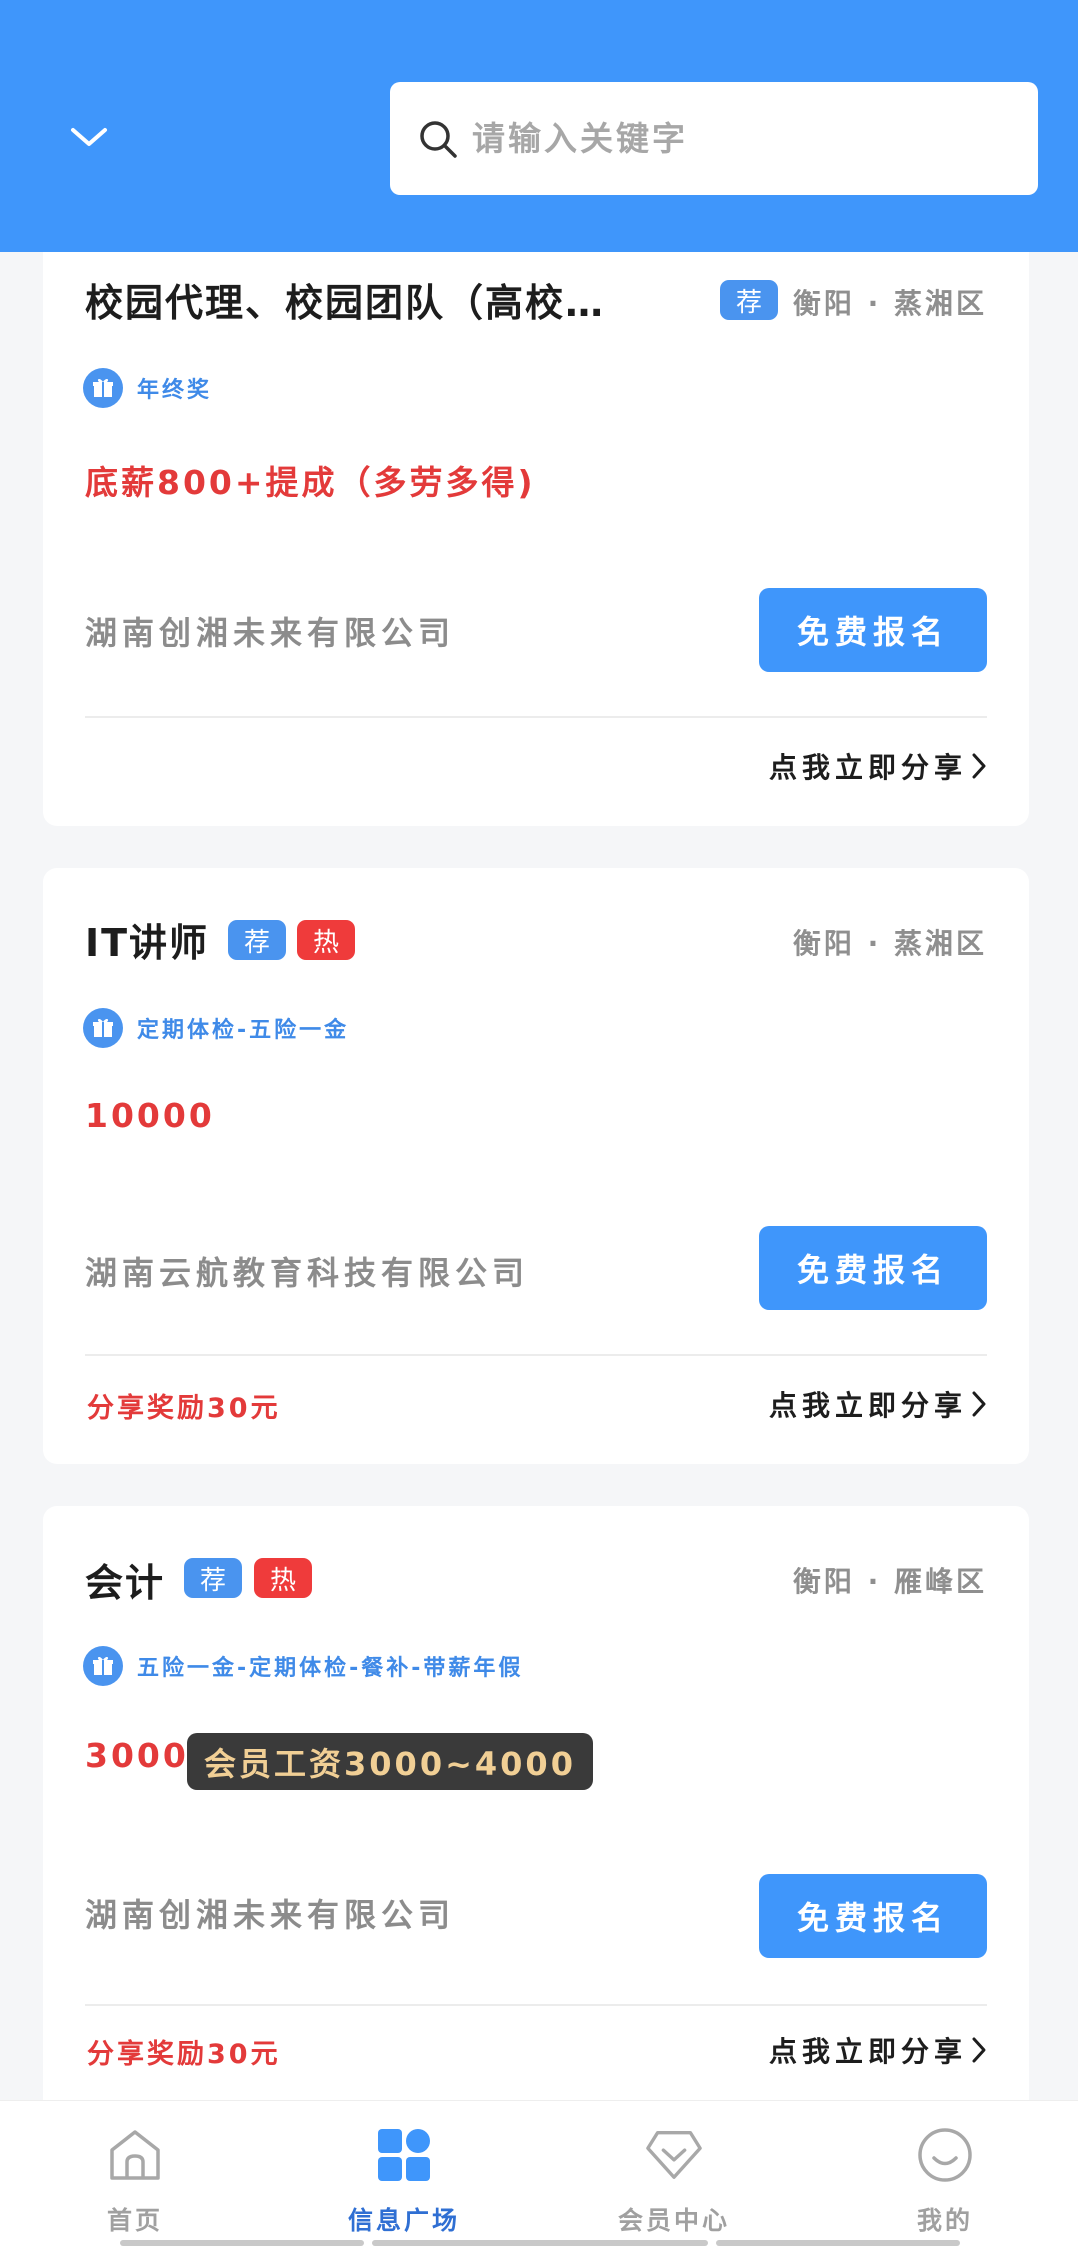 The image size is (1078, 2251). What do you see at coordinates (89, 138) in the screenshot?
I see `chevron-down-icon` at bounding box center [89, 138].